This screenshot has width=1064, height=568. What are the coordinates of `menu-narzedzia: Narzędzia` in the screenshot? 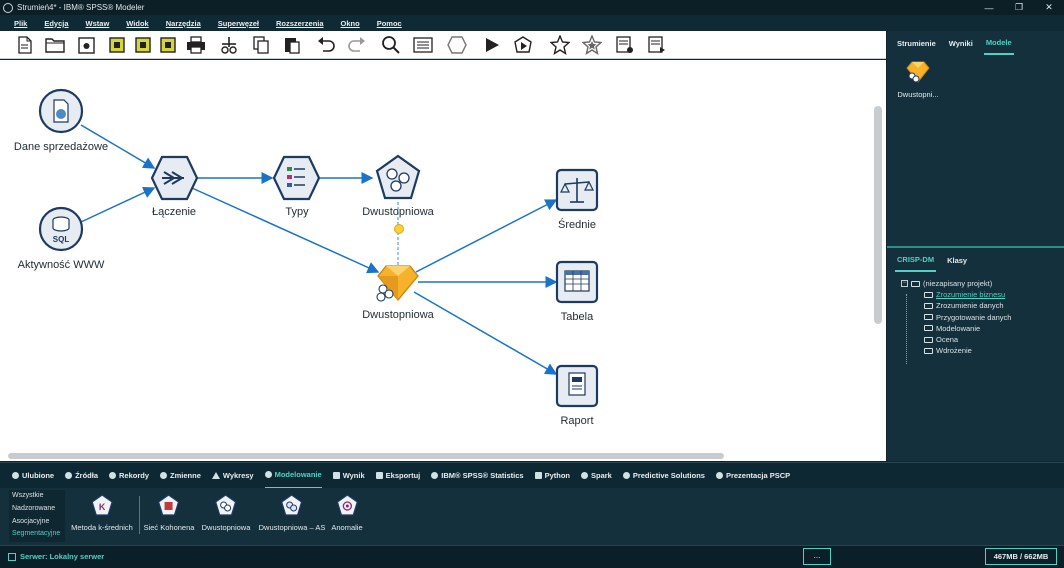 It's located at (183, 23).